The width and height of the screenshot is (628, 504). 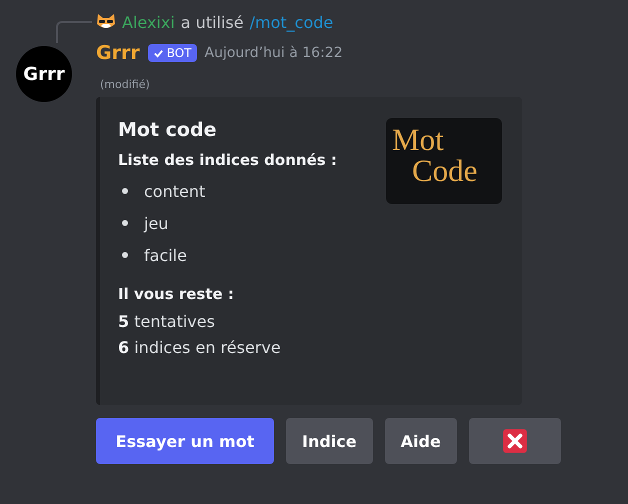 What do you see at coordinates (172, 53) in the screenshot?
I see `bot-badge: BOT` at bounding box center [172, 53].